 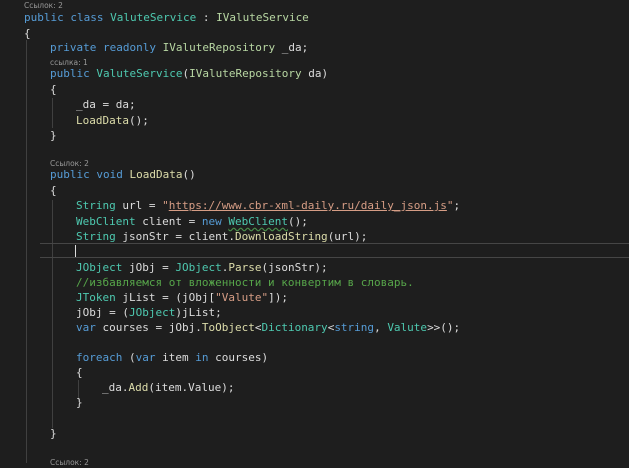 I want to click on punctuation: :, so click(x=206, y=17).